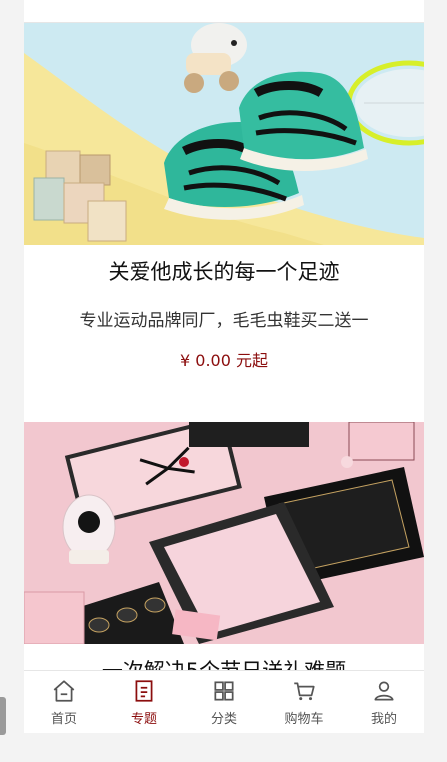  Describe the element at coordinates (384, 702) in the screenshot. I see `tab-mine: 我的` at that location.